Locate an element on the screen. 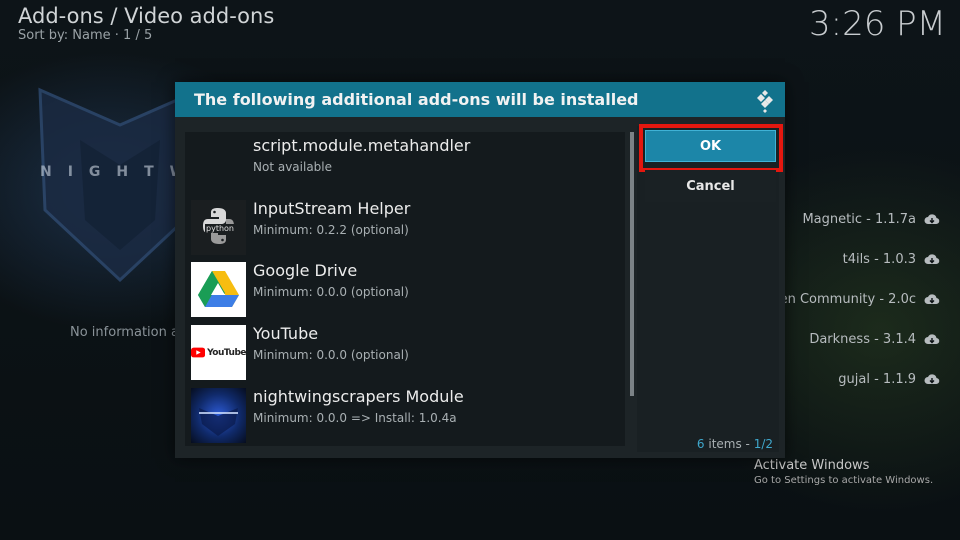  addon-name: Google Drive is located at coordinates (305, 270).